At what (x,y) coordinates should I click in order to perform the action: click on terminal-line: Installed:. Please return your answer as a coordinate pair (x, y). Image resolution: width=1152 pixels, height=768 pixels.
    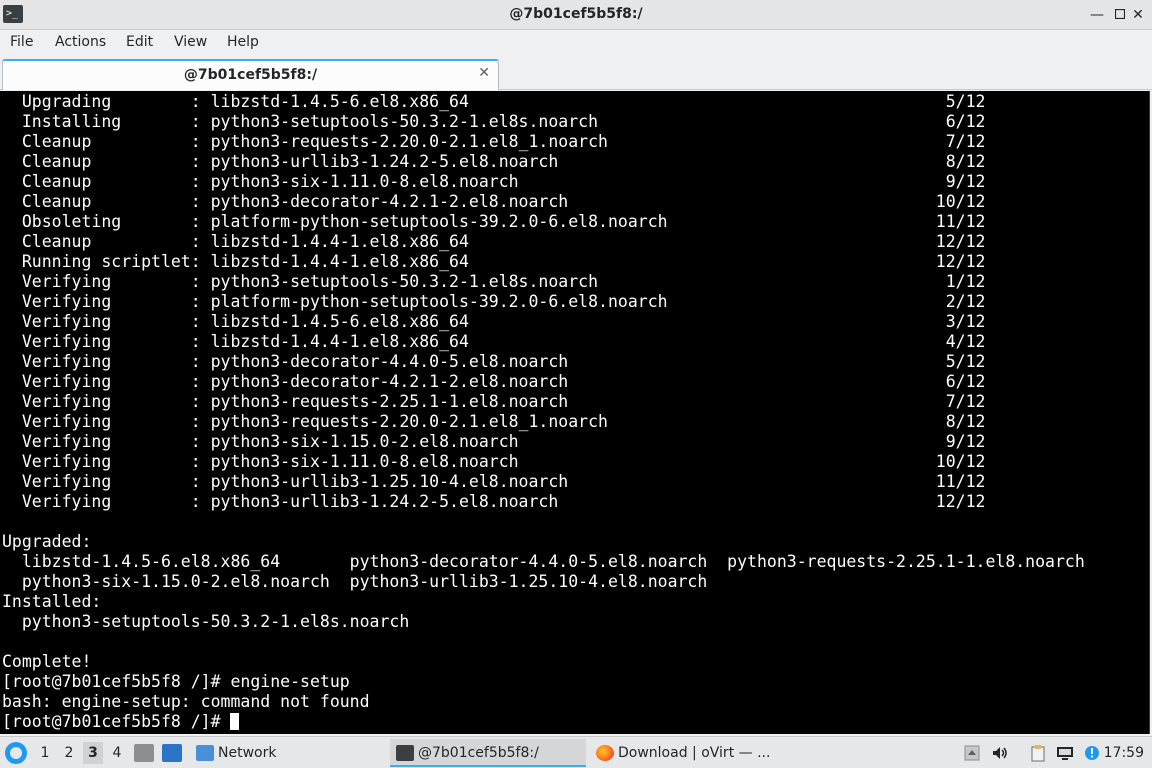
    Looking at the image, I should click on (52, 601).